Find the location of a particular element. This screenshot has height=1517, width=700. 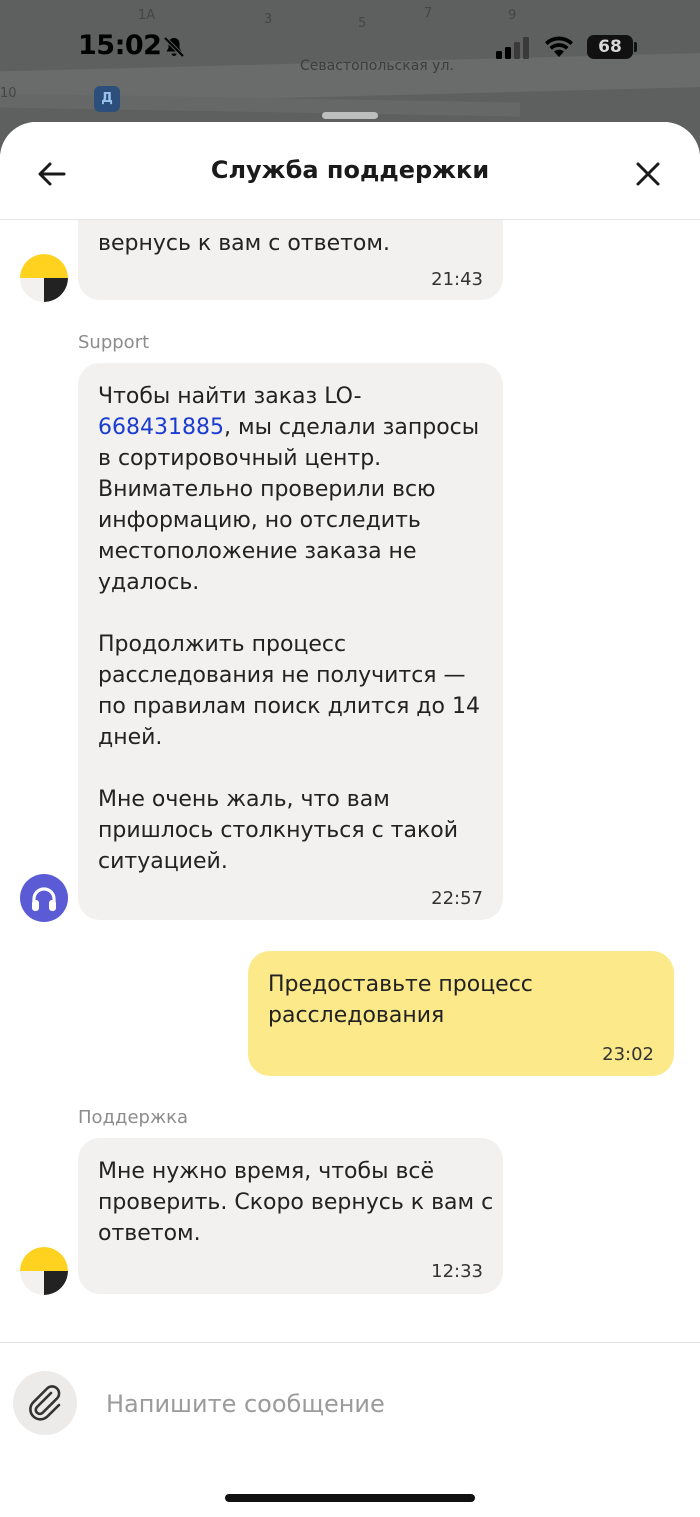

message-time: 23:02 is located at coordinates (628, 1054).